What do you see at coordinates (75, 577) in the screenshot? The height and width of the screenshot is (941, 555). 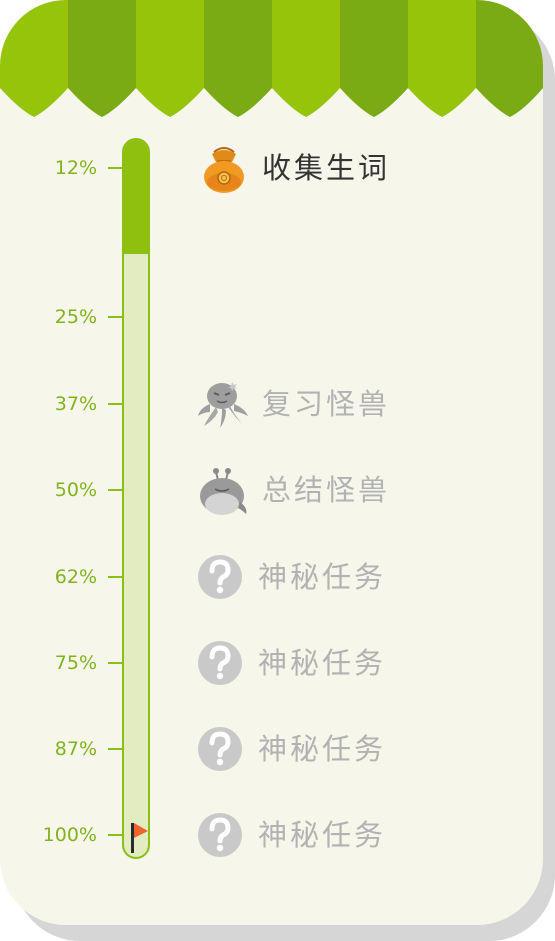 I see `milestone-percent-label: 62%` at bounding box center [75, 577].